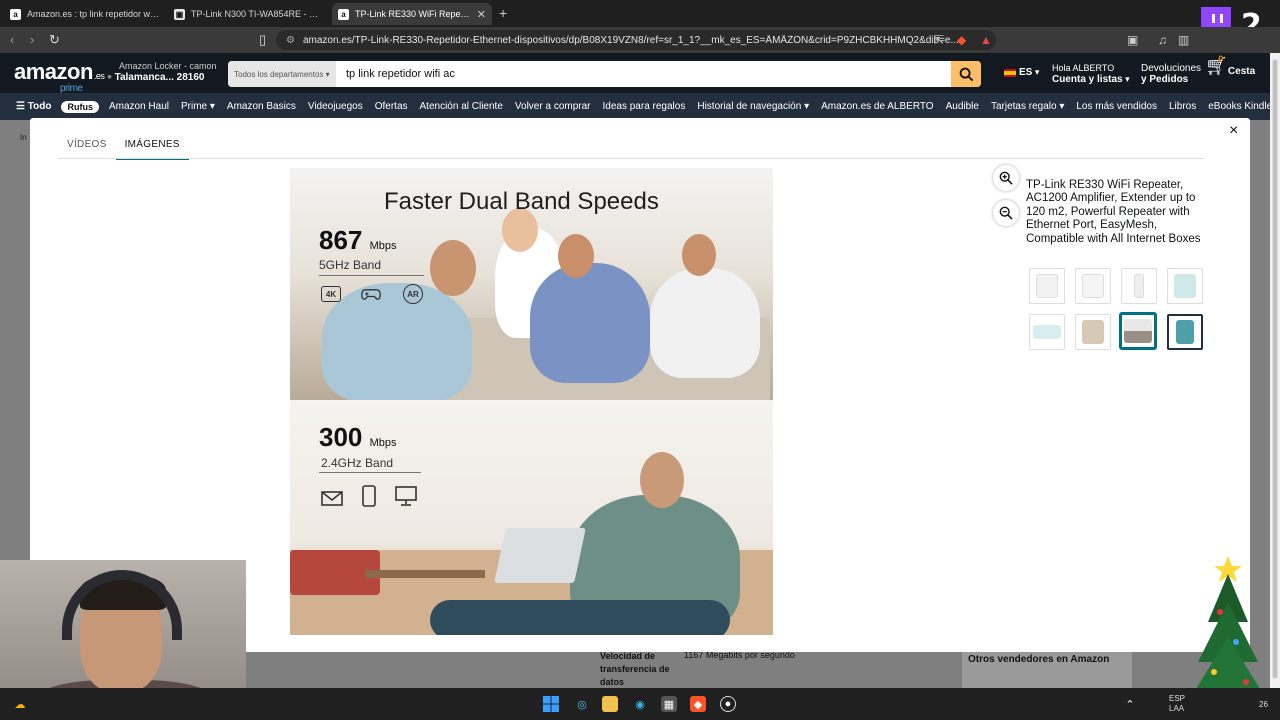  I want to click on gamepad-icon, so click(371, 294).